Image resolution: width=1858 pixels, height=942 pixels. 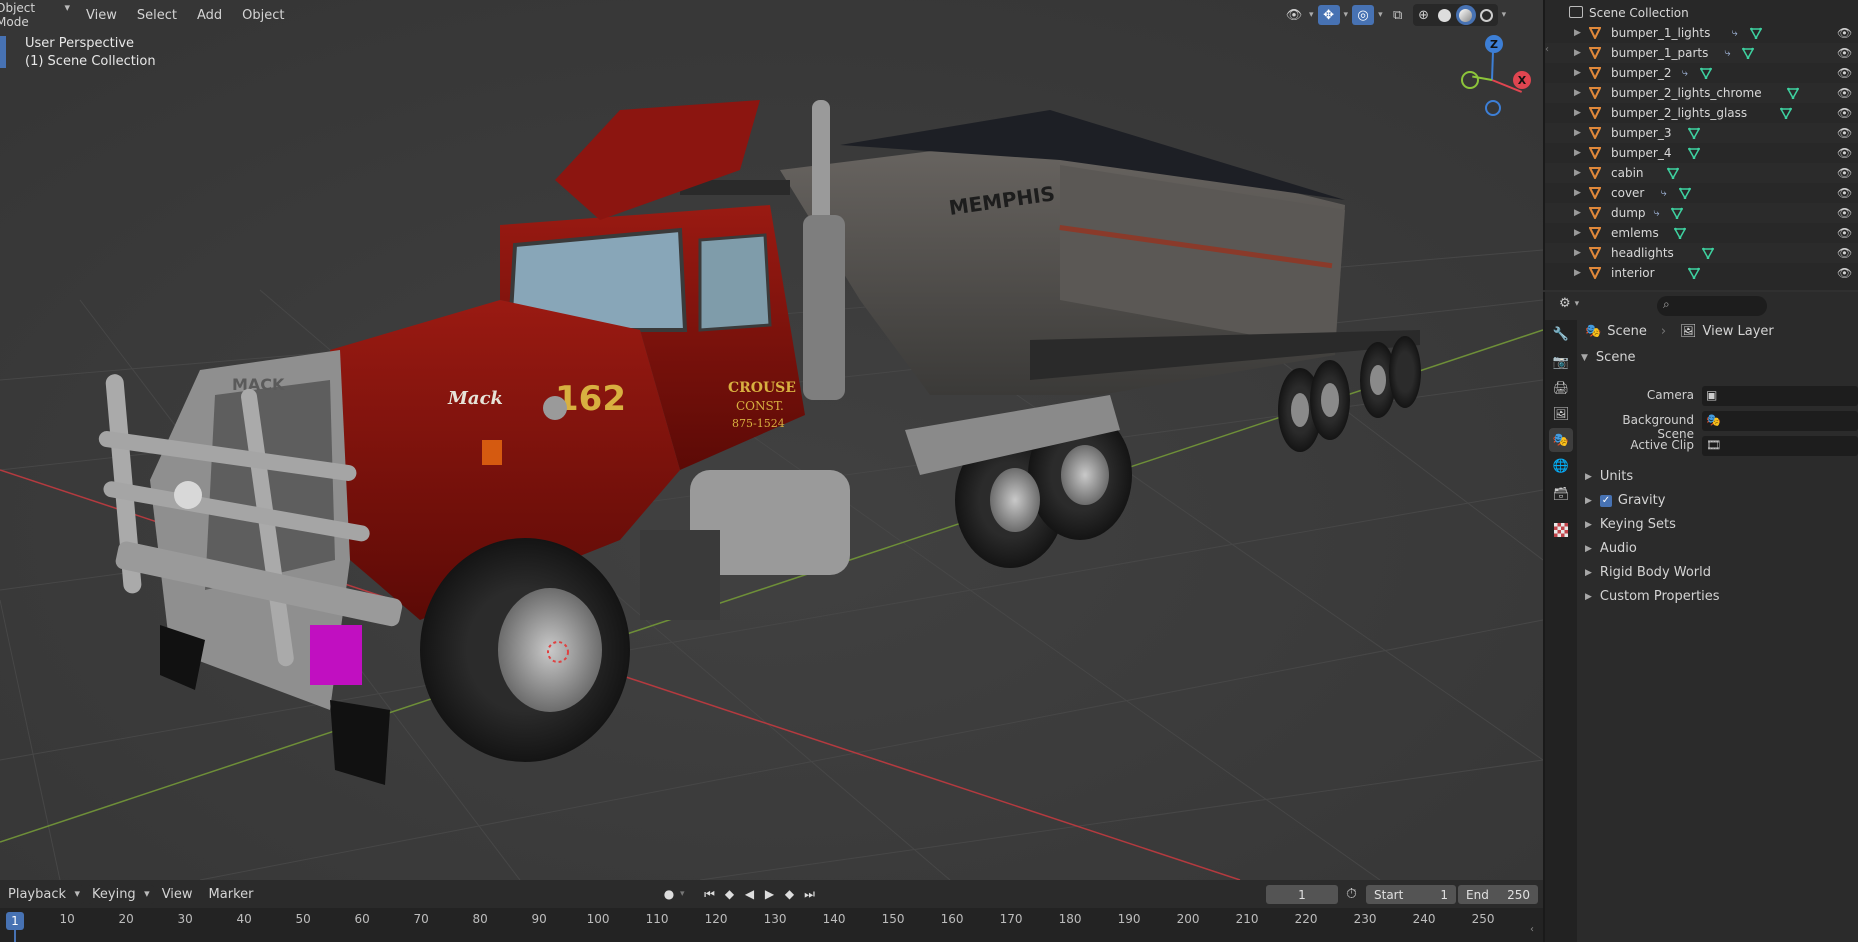 What do you see at coordinates (1498, 894) in the screenshot?
I see `end-frame-field: End 250` at bounding box center [1498, 894].